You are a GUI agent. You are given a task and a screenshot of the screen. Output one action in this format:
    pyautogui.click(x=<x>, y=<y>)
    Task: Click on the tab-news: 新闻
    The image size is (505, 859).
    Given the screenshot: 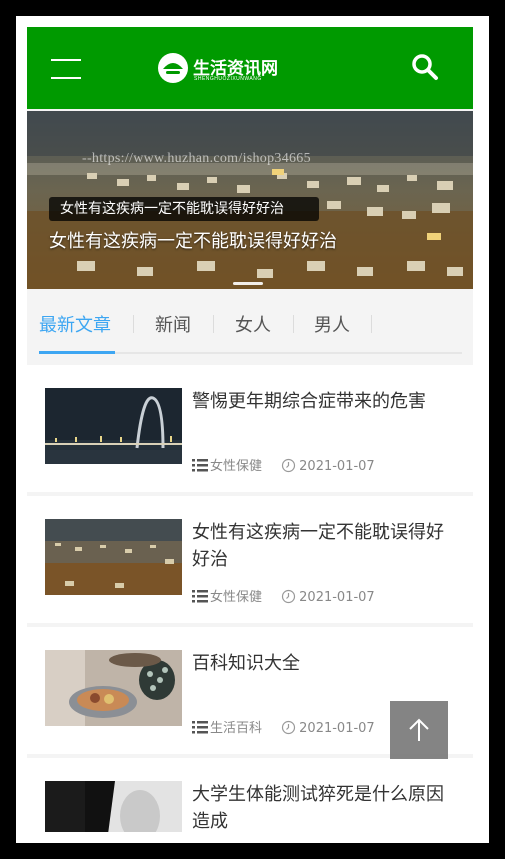 What is the action you would take?
    pyautogui.click(x=173, y=324)
    